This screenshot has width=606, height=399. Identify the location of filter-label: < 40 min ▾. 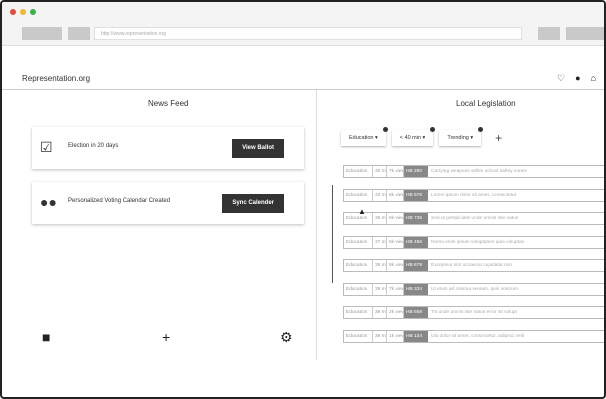
(412, 138).